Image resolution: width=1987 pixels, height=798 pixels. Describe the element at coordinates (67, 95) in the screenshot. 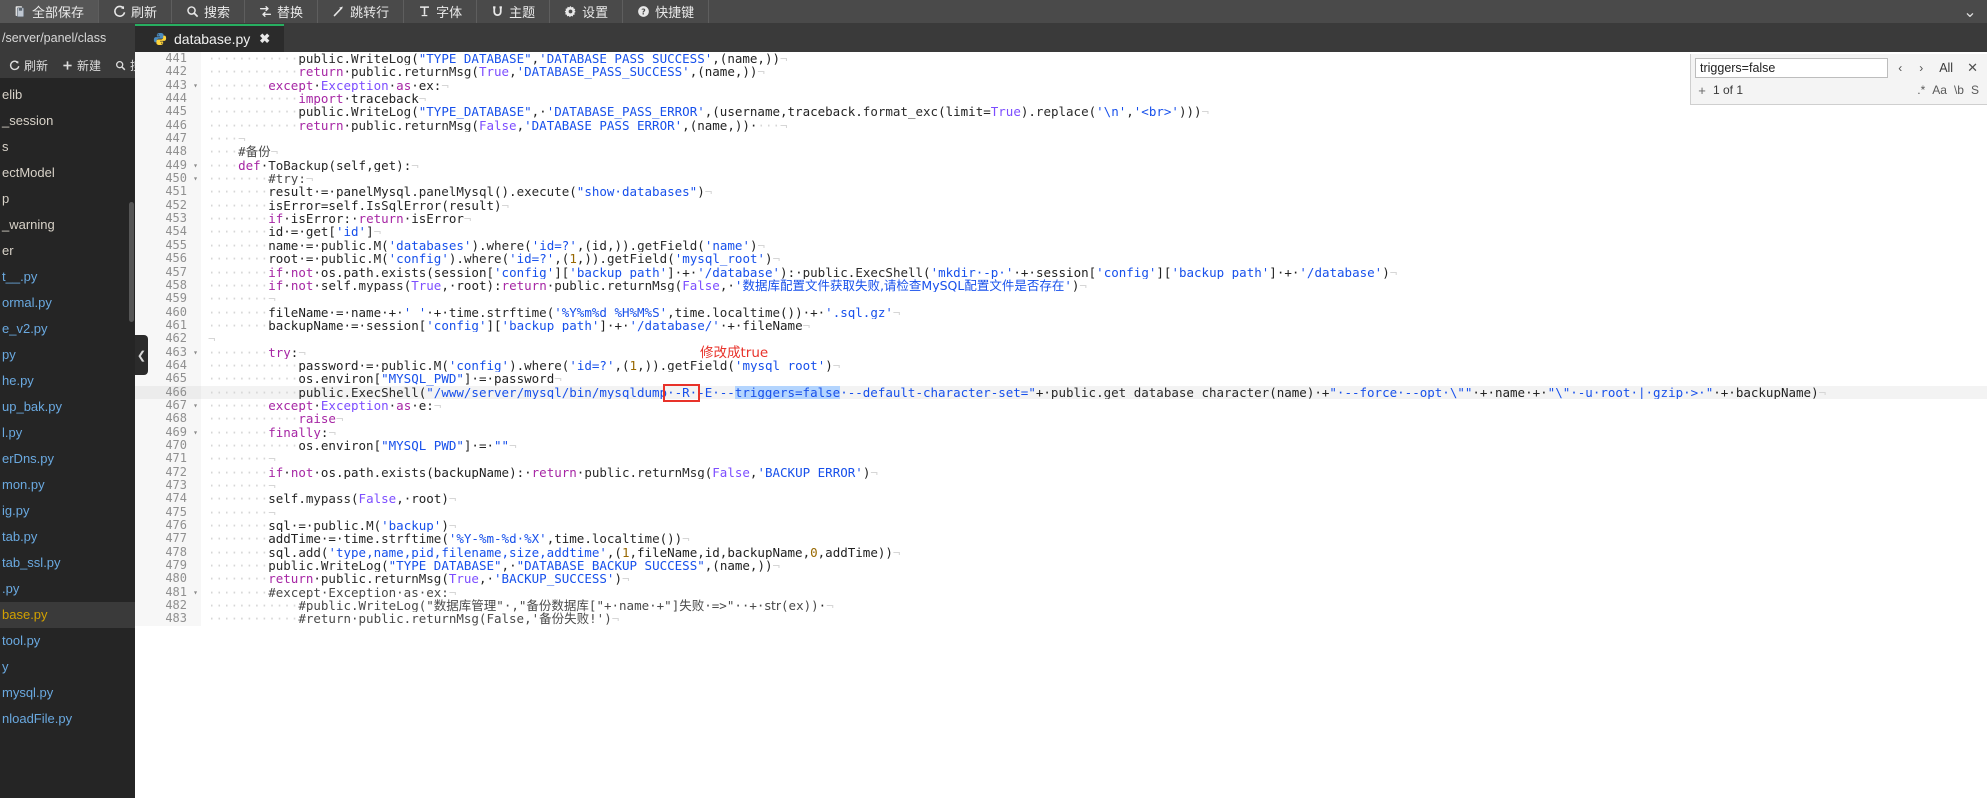

I see `file-list-item: elib` at that location.